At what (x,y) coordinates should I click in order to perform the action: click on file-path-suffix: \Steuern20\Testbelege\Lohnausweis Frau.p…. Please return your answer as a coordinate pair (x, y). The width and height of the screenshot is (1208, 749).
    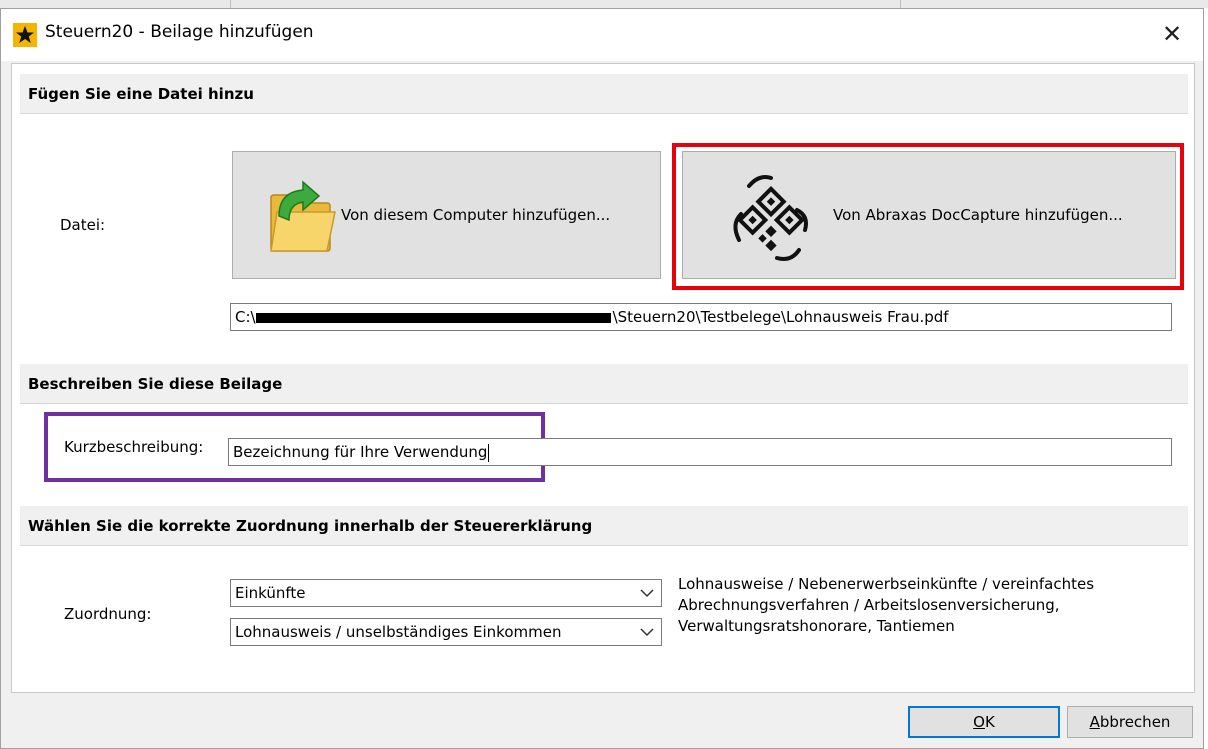
    Looking at the image, I should click on (780, 317).